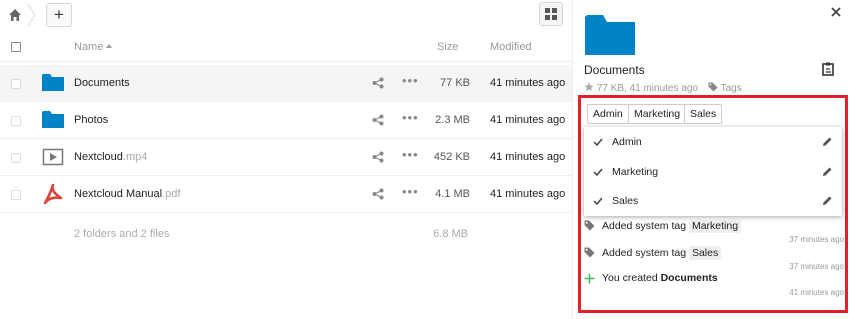 The image size is (850, 319). Describe the element at coordinates (714, 286) in the screenshot. I see `activity-item: You created Documents 41 minutes ago` at that location.